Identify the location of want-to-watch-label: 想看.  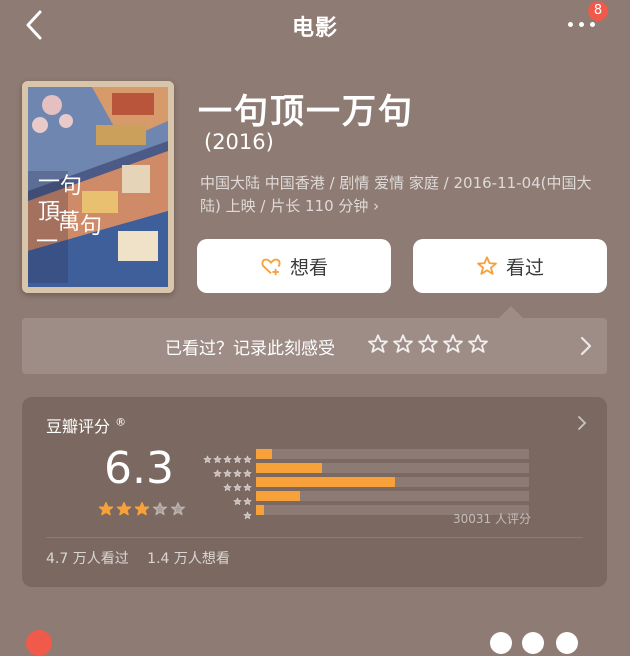
(308, 267).